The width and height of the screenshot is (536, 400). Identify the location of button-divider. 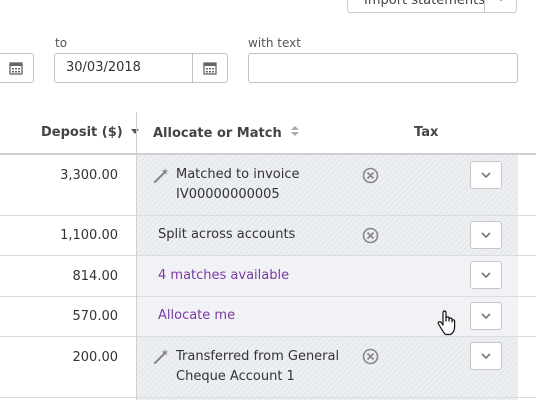
(484, 6).